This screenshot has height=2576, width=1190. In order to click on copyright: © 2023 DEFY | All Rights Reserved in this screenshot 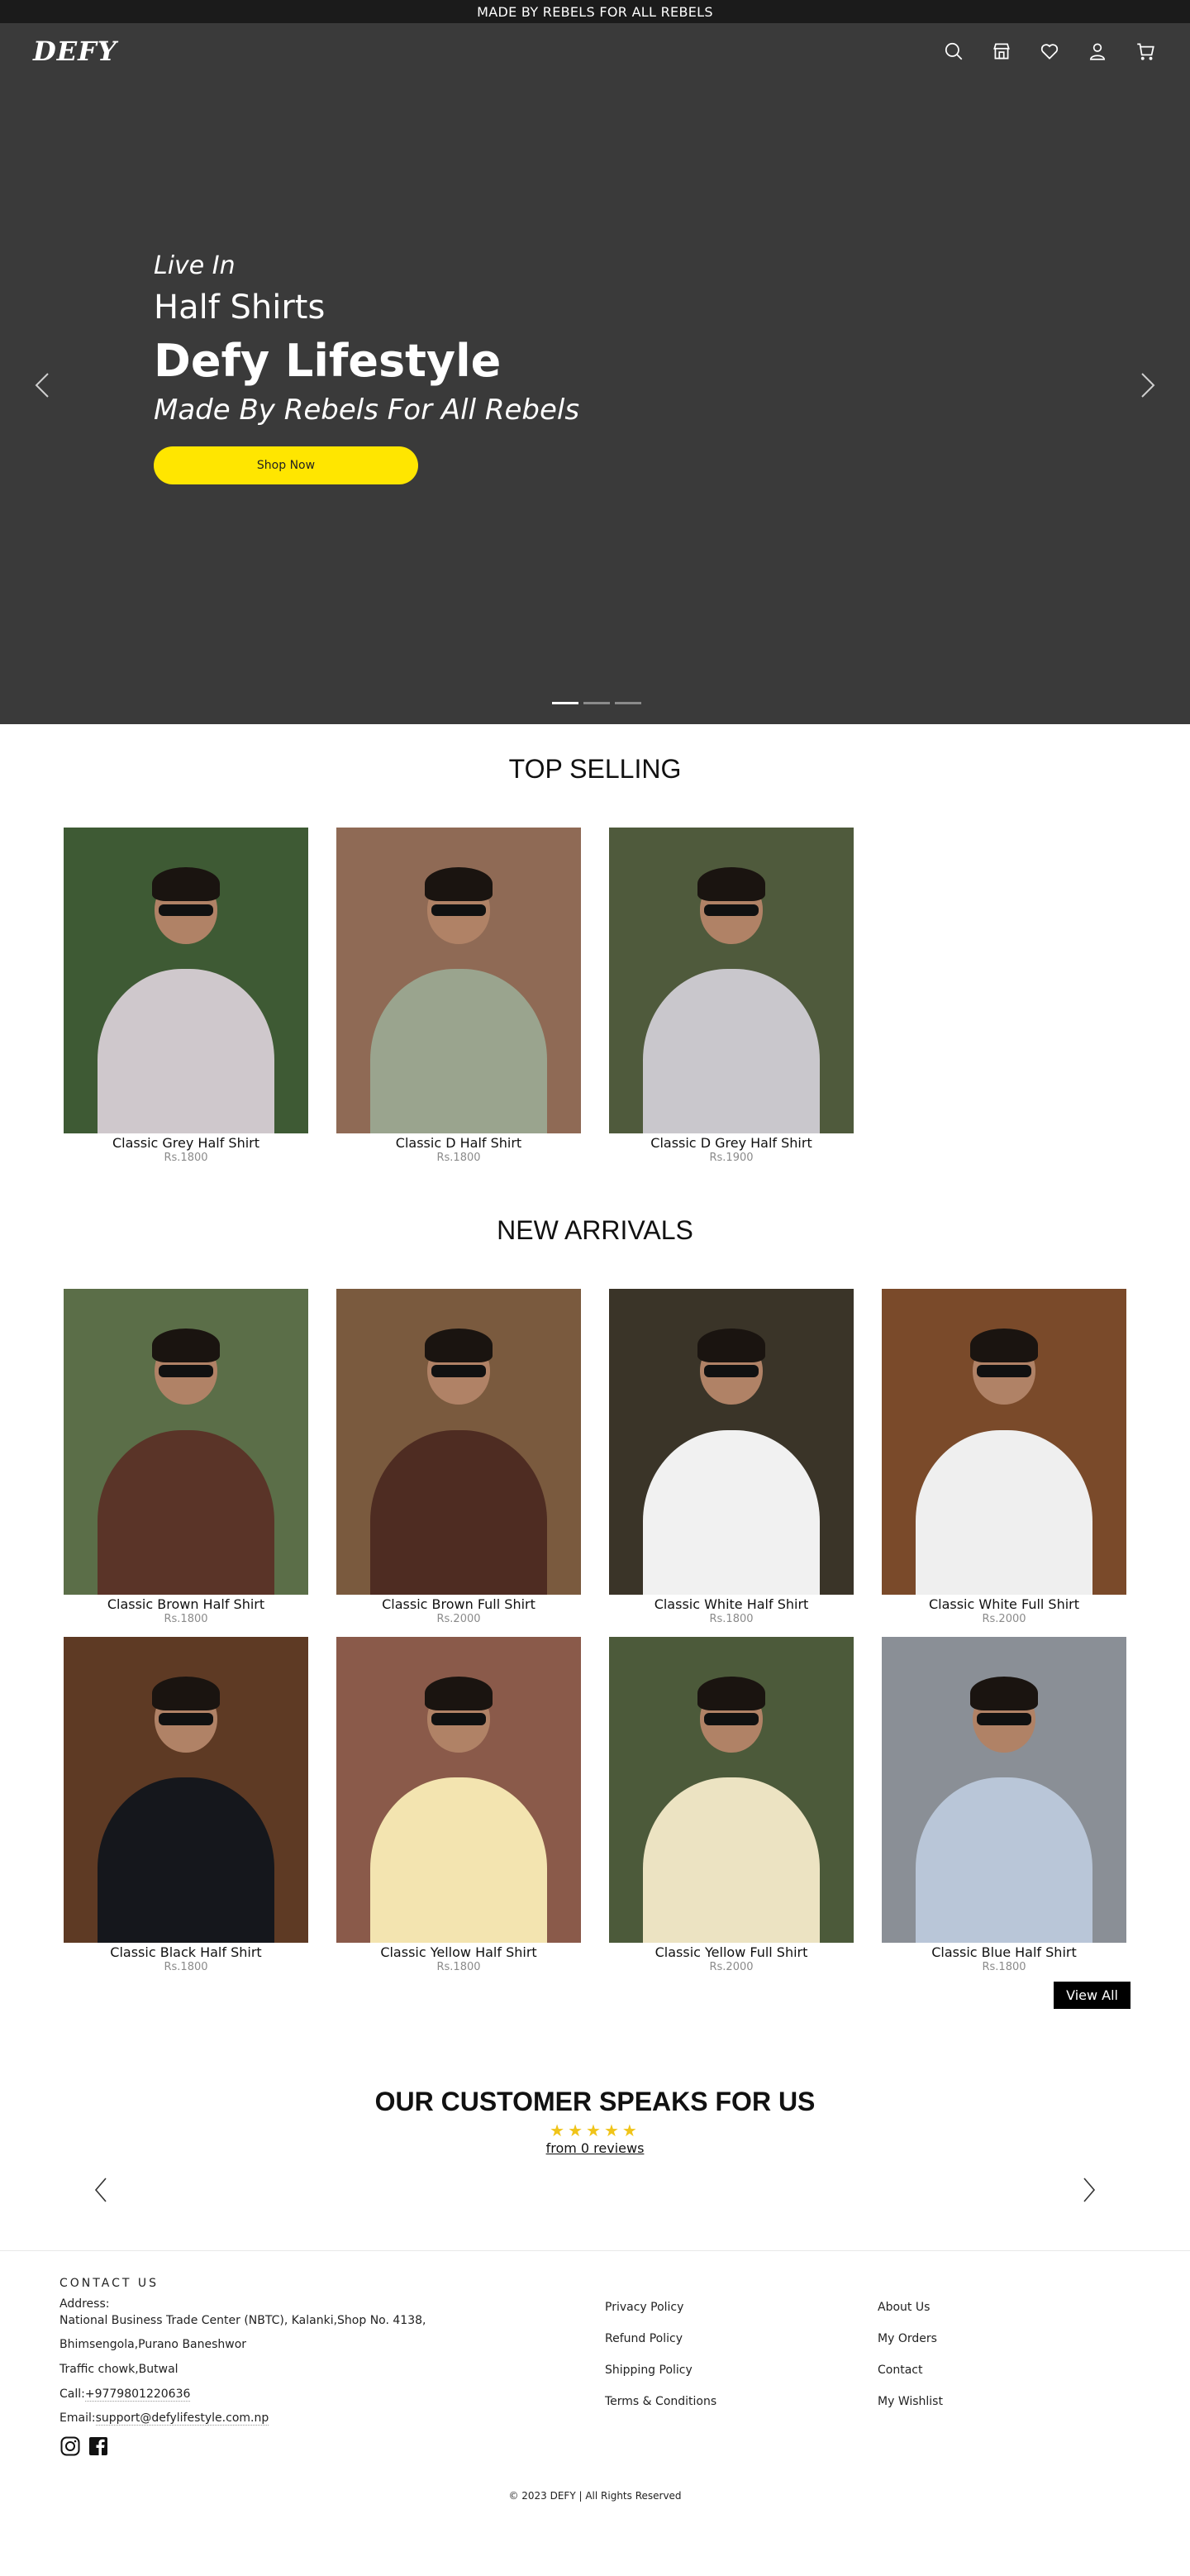, I will do `click(595, 2495)`.